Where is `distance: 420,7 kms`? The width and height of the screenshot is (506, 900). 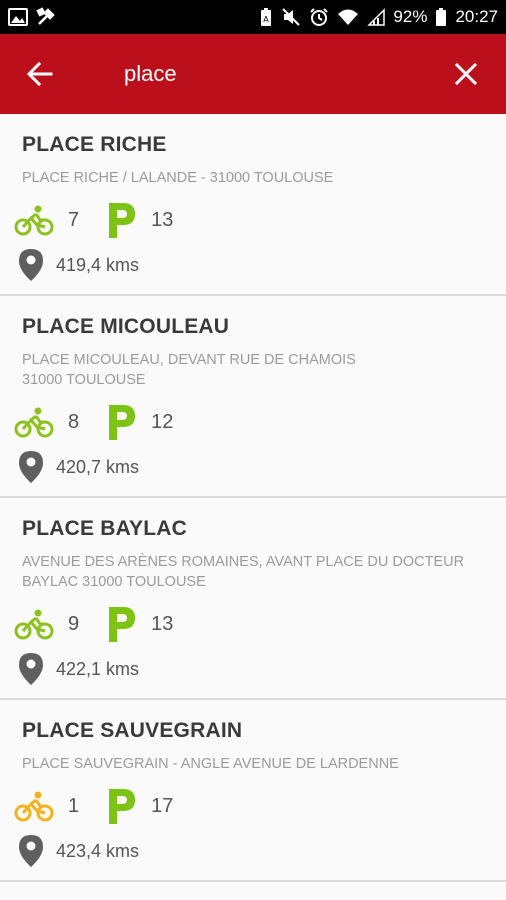 distance: 420,7 kms is located at coordinates (98, 466).